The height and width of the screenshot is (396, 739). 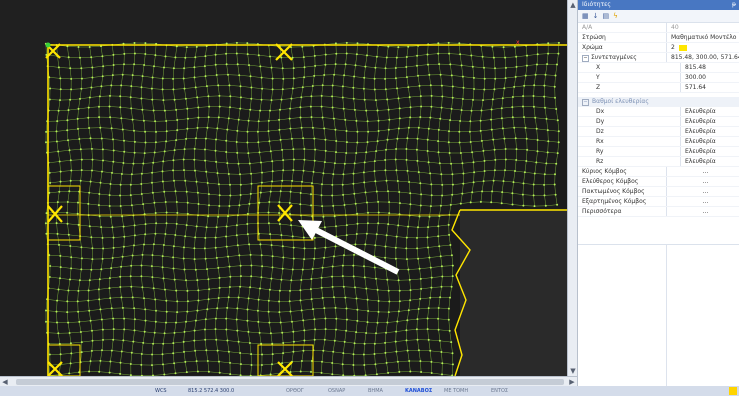 I want to click on status-grid: ΒΗΜΑ, so click(x=375, y=391).